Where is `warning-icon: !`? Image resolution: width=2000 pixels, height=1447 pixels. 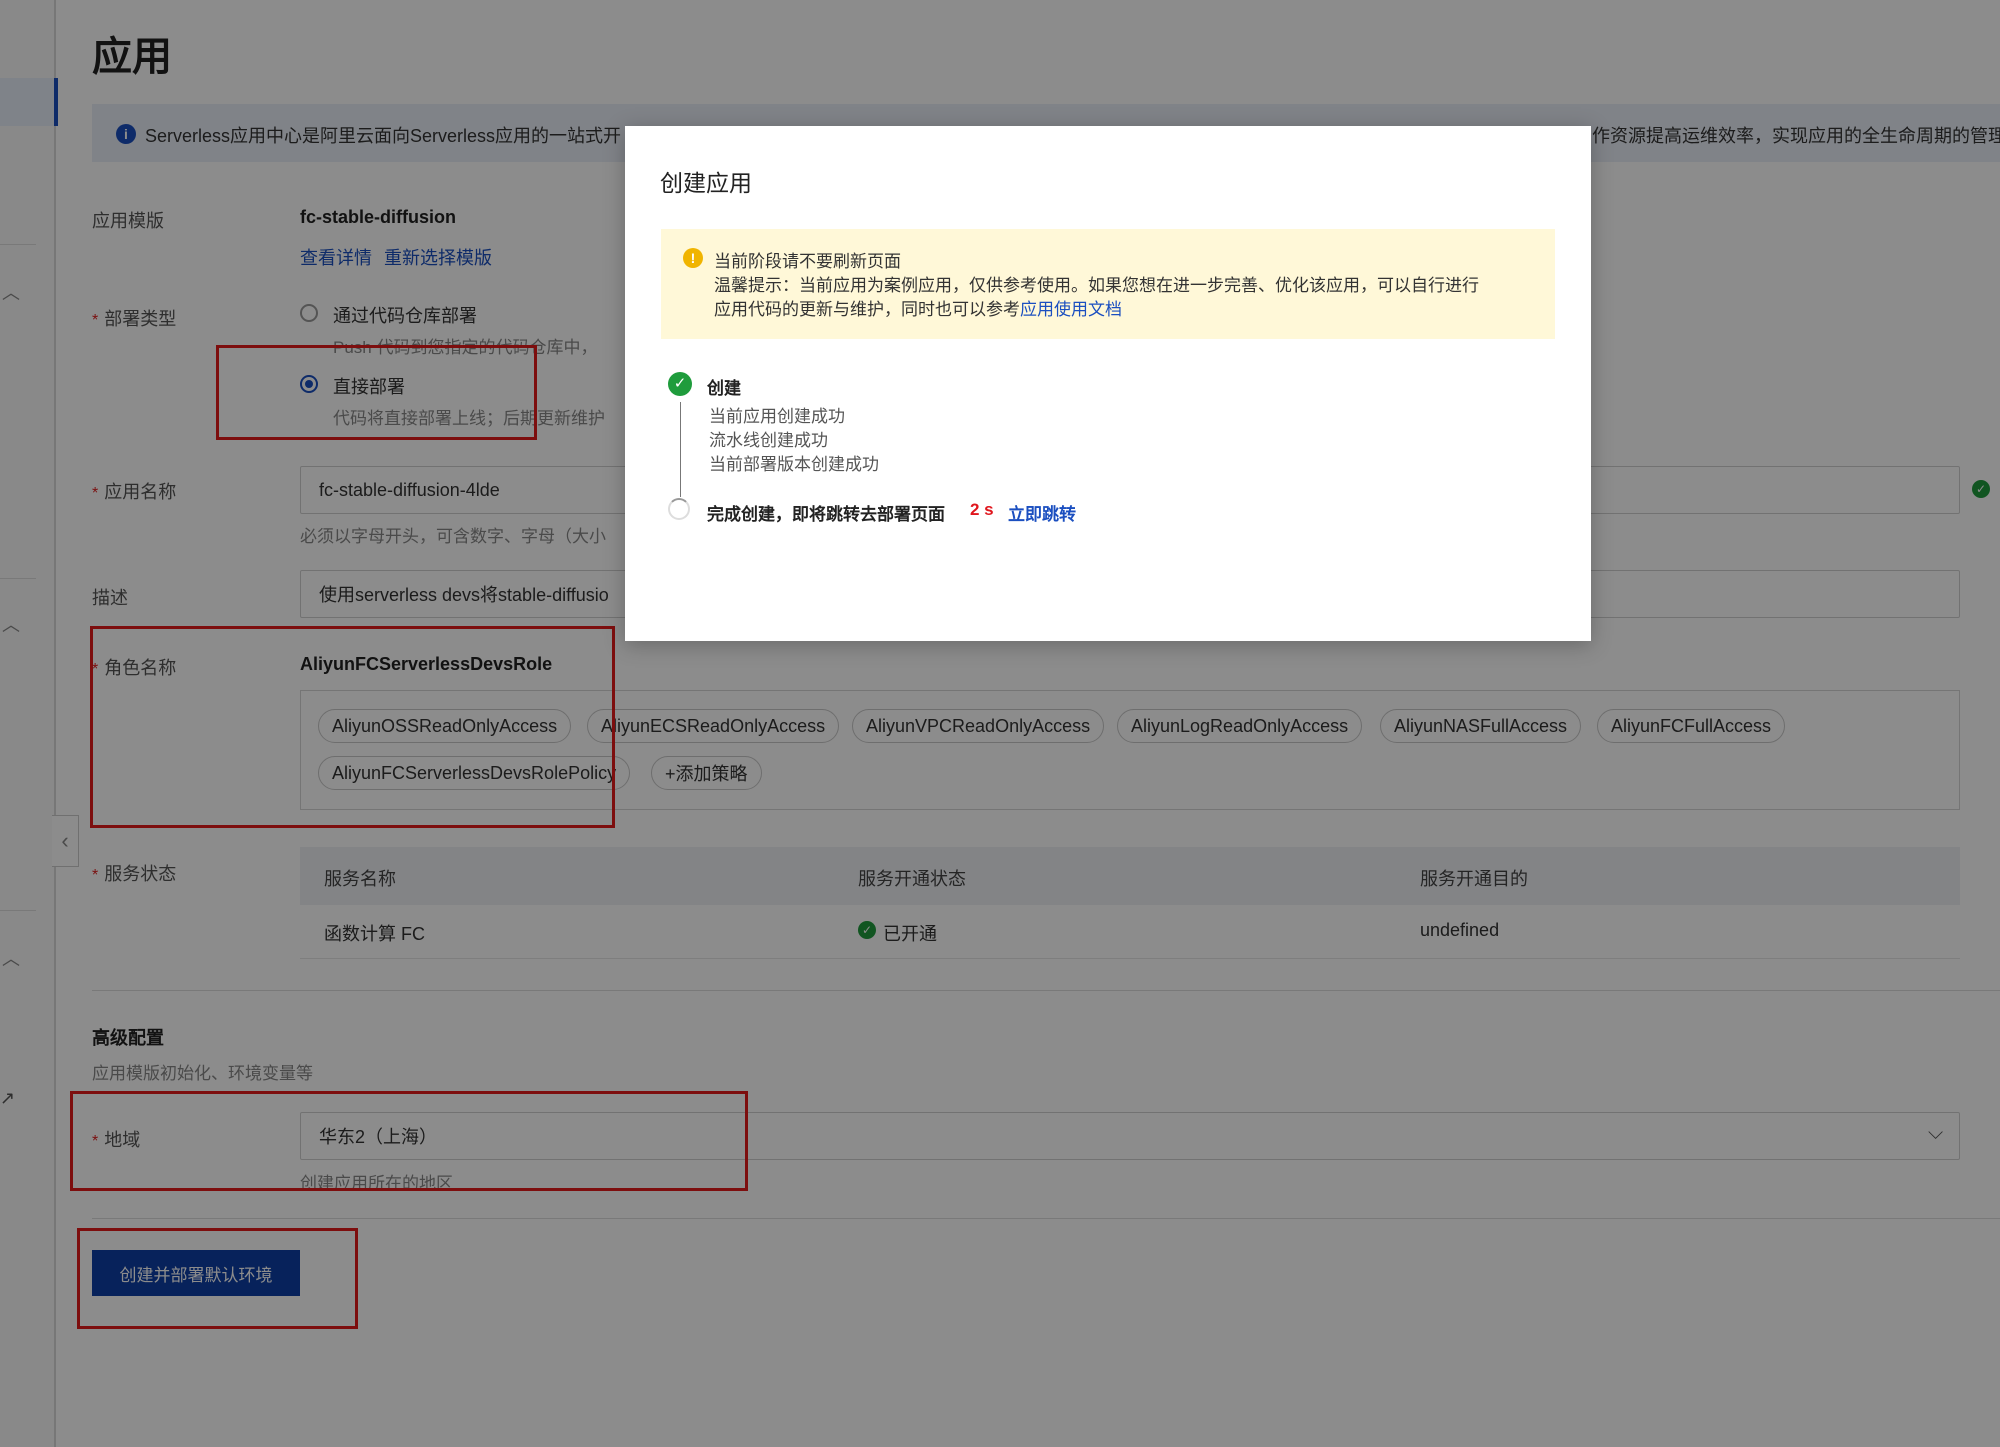 warning-icon: ! is located at coordinates (693, 258).